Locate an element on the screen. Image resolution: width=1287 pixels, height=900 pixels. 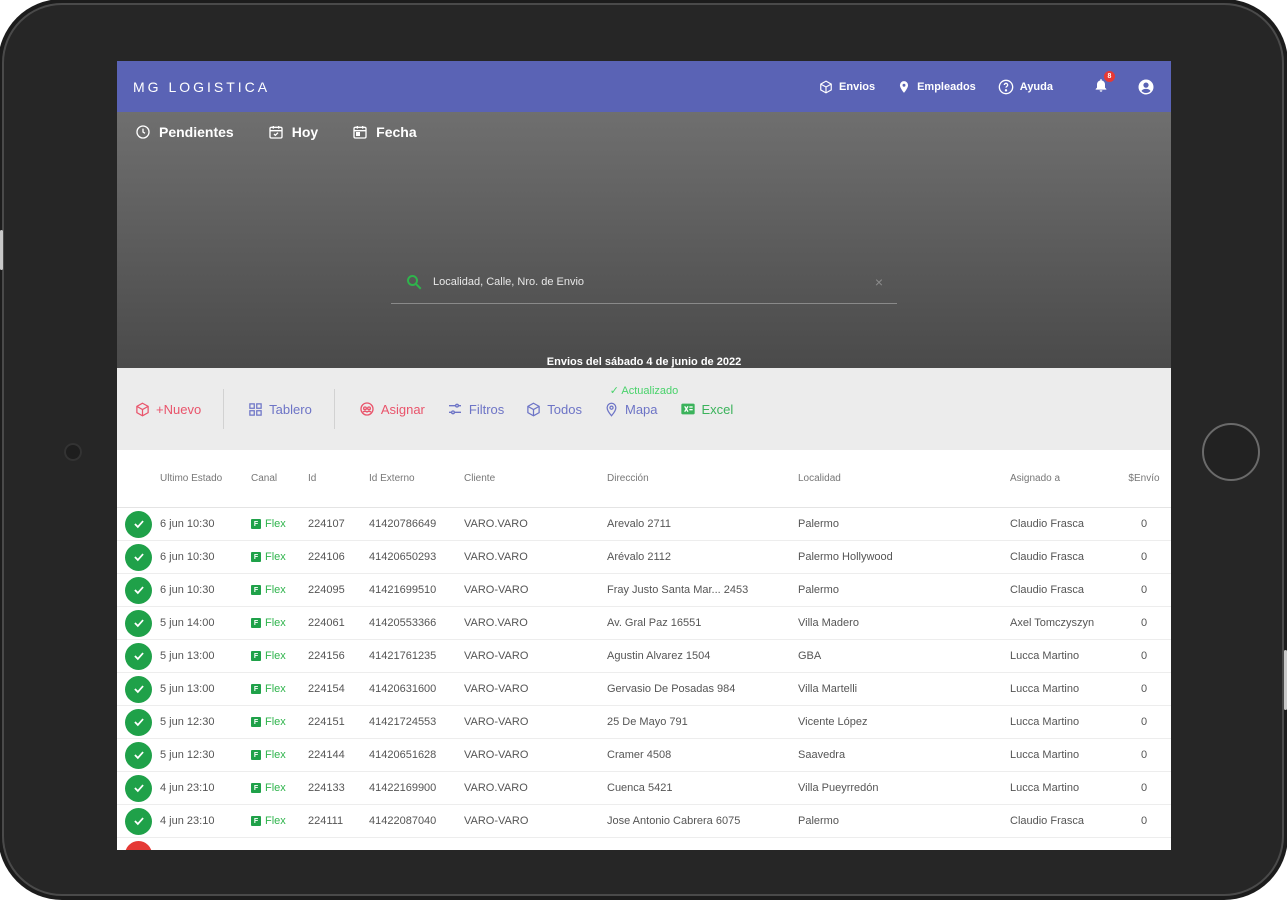
search-icon is located at coordinates (414, 281).